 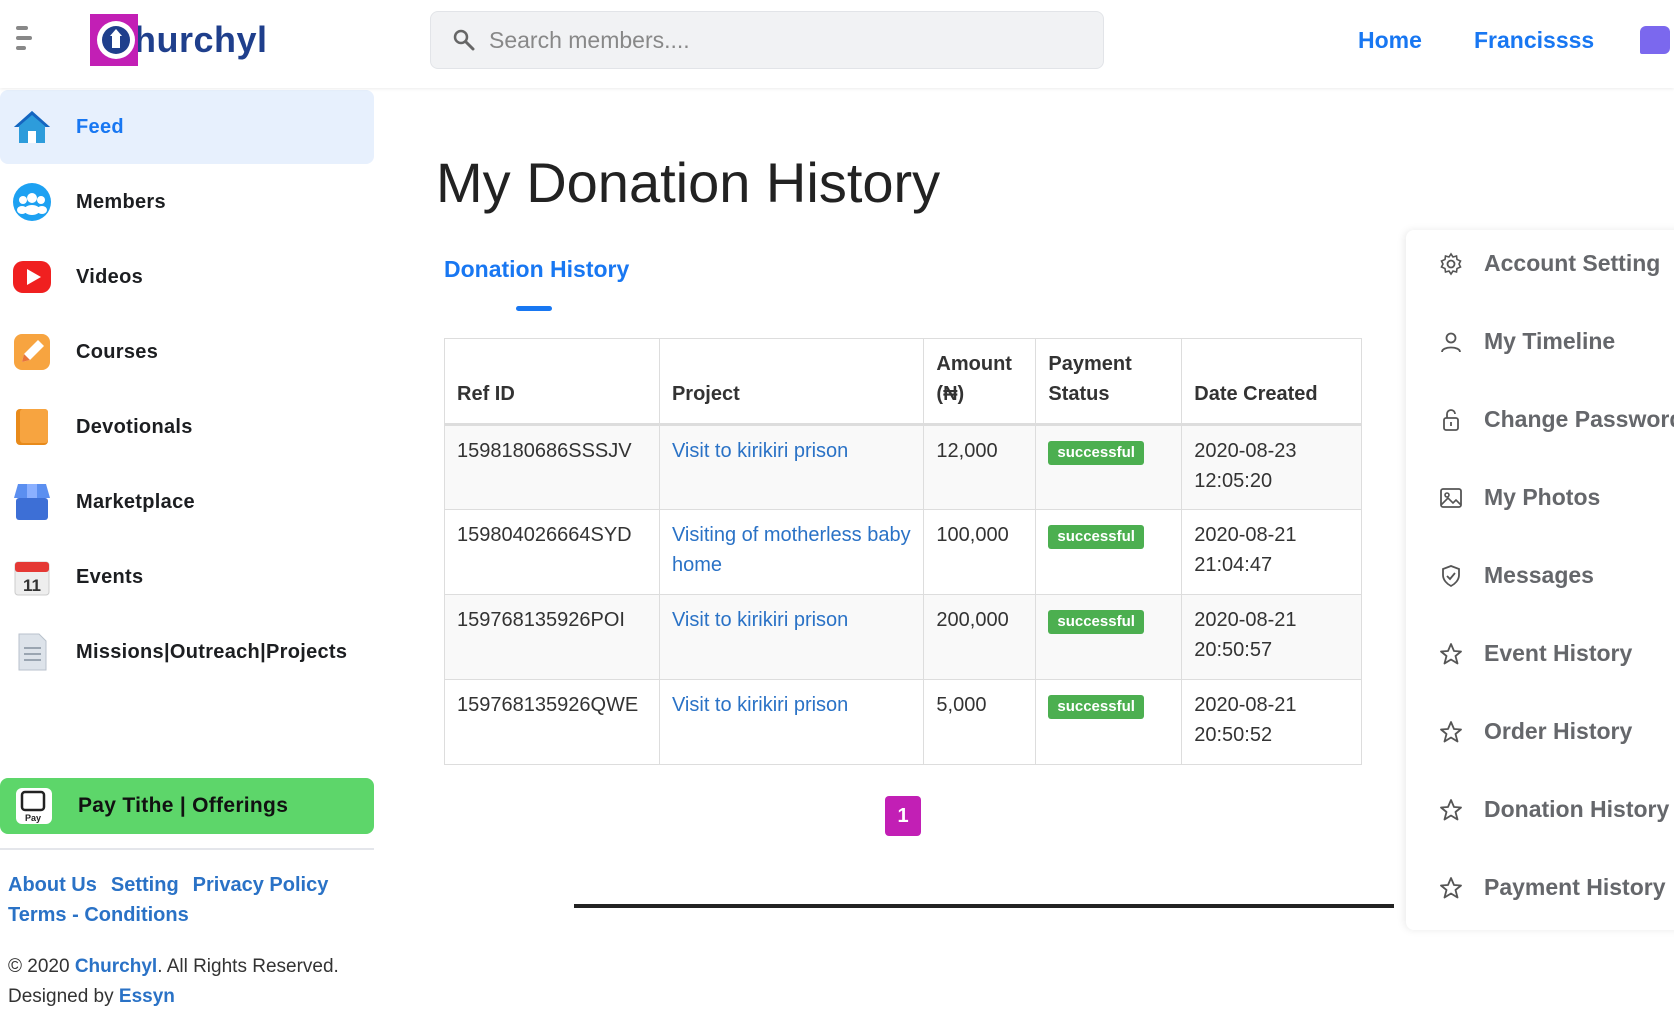 I want to click on sidebar-item-label: Events, so click(x=110, y=576).